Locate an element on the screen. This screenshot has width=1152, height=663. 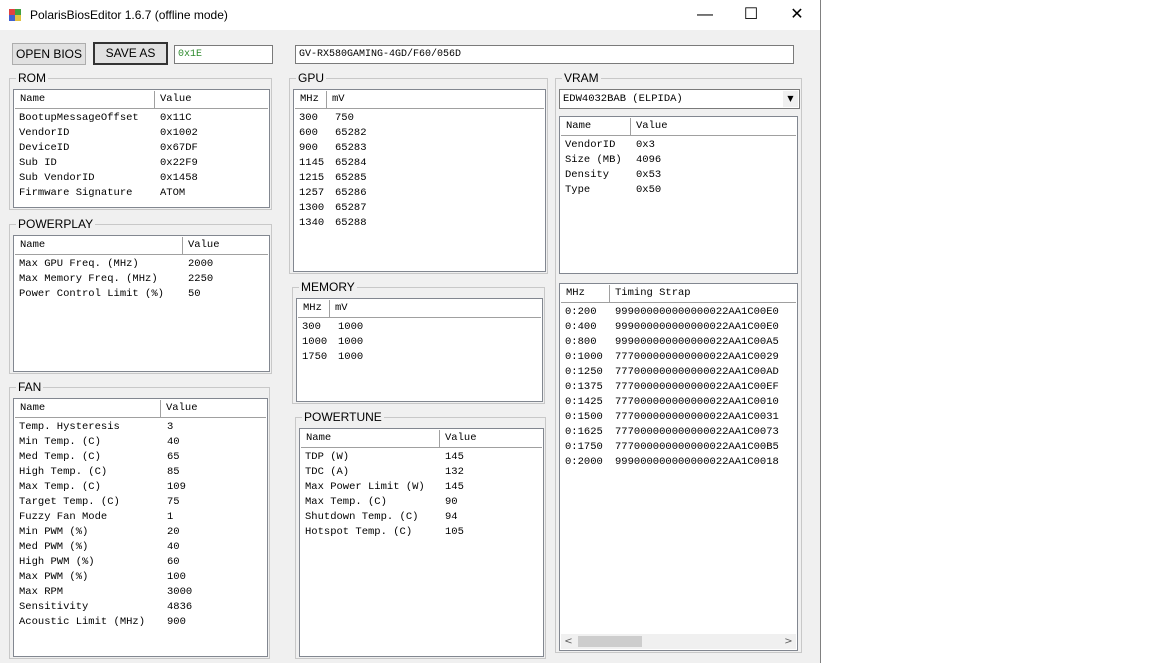
fan-row: Min PWM (%) 20 is located at coordinates (140, 532).